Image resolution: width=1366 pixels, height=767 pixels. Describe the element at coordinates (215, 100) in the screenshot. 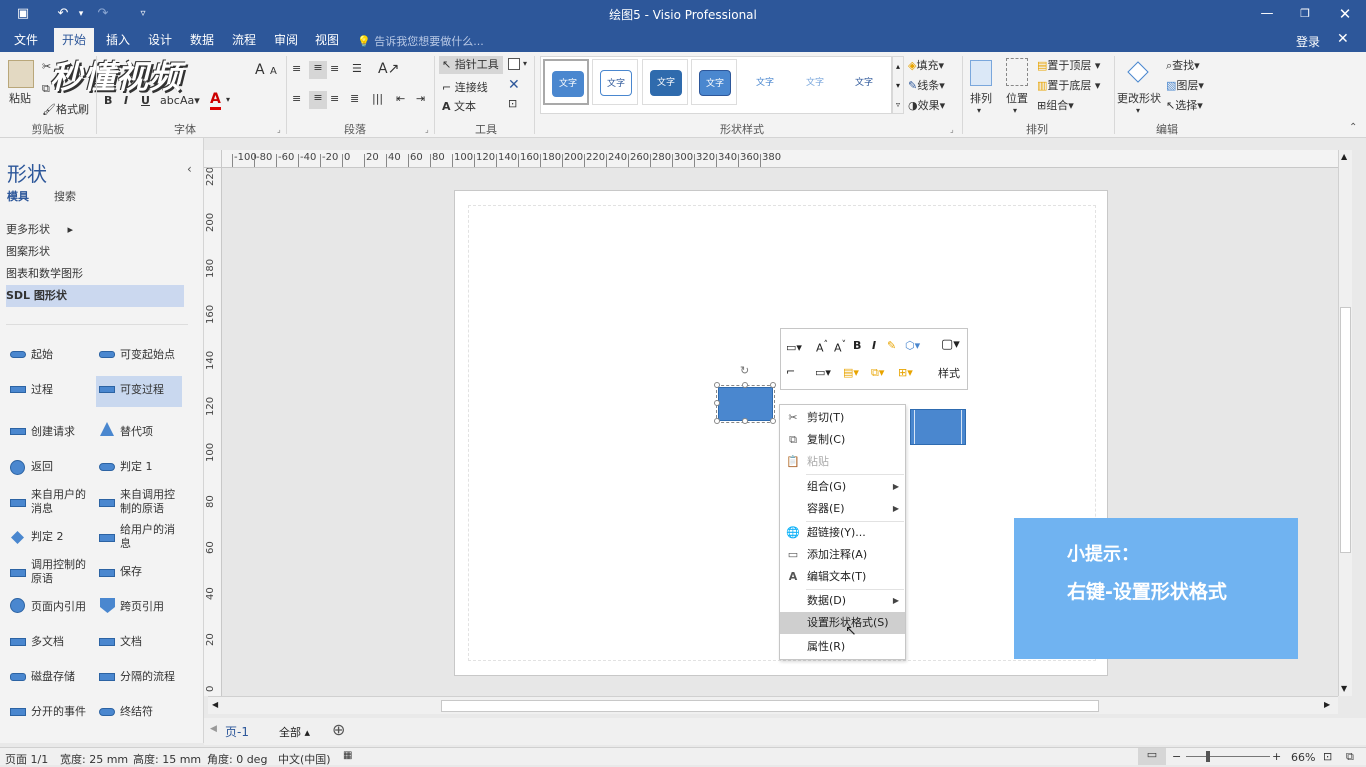

I see `font-color-button: A` at that location.